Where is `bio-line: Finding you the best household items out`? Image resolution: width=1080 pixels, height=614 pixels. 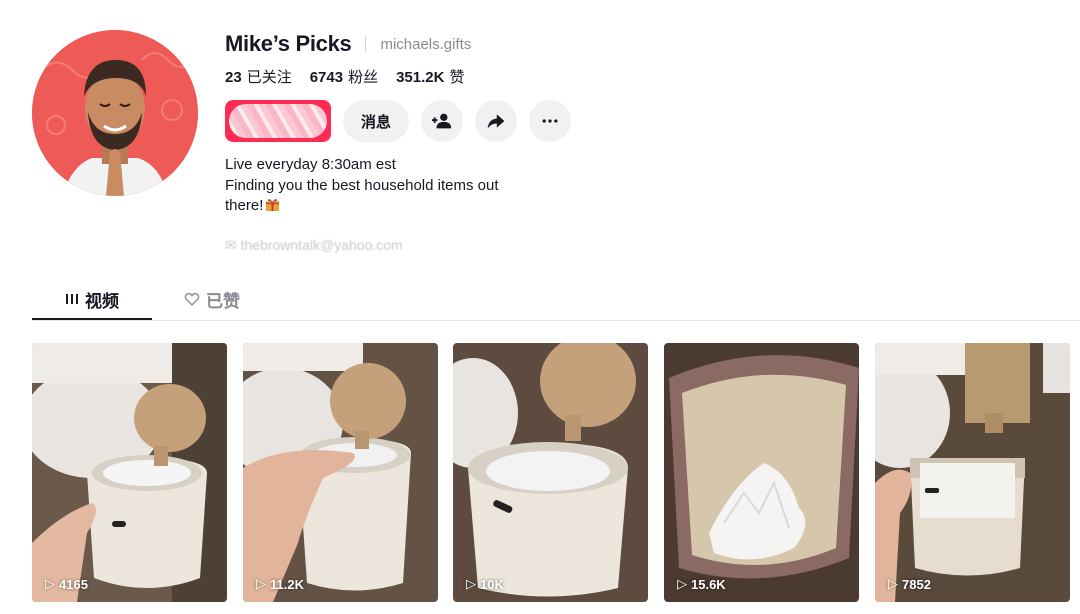
bio-line: Finding you the best household items out is located at coordinates (362, 185).